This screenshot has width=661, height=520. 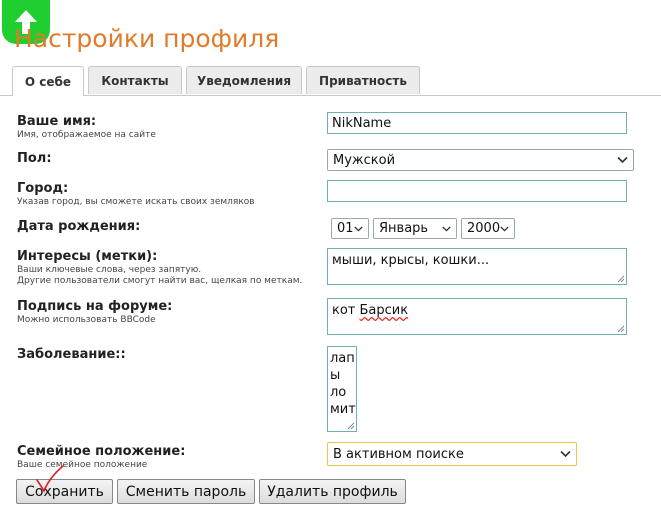 I want to click on signature-label: Подпись на форуме:, so click(x=95, y=306).